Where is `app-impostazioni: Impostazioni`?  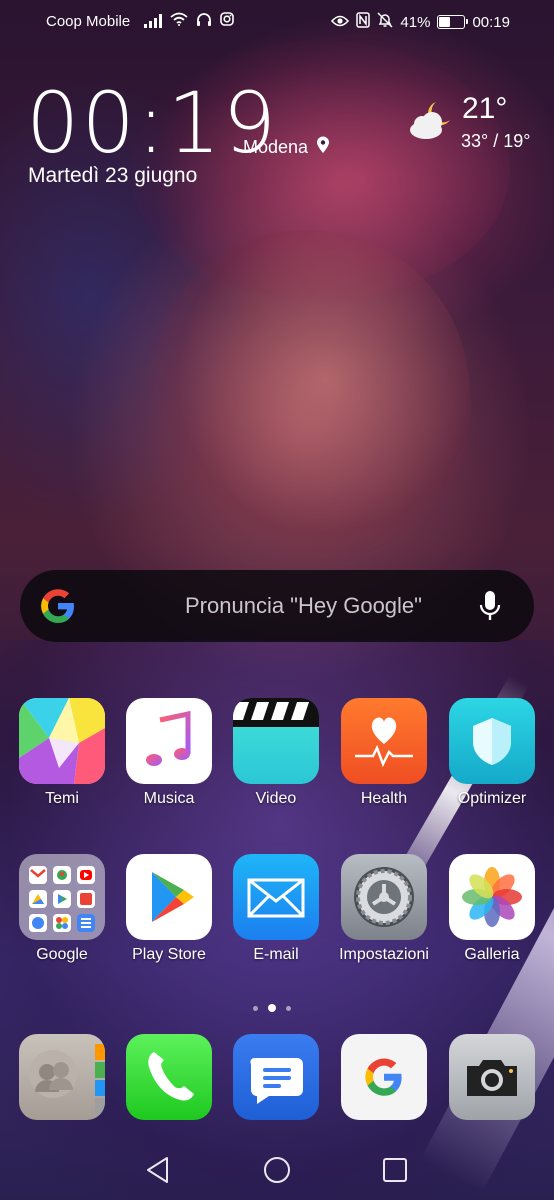 app-impostazioni: Impostazioni is located at coordinates (384, 909).